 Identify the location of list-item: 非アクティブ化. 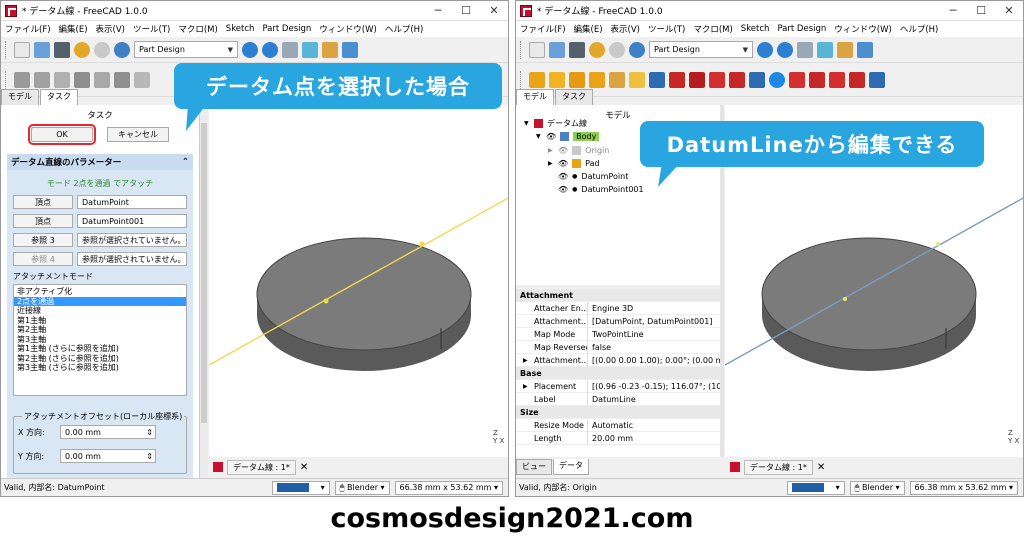
(100, 292).